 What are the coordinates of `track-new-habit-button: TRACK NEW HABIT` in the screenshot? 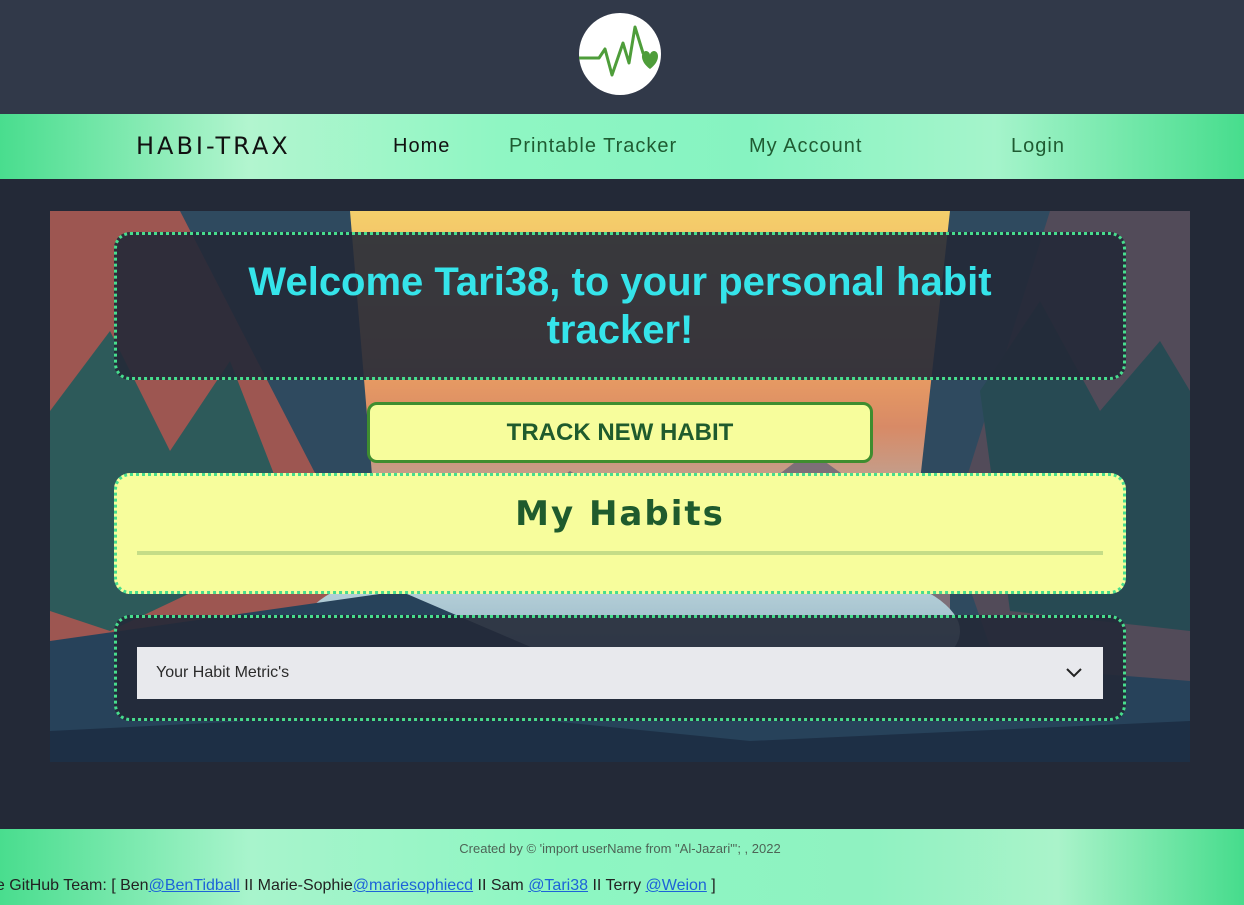 It's located at (620, 432).